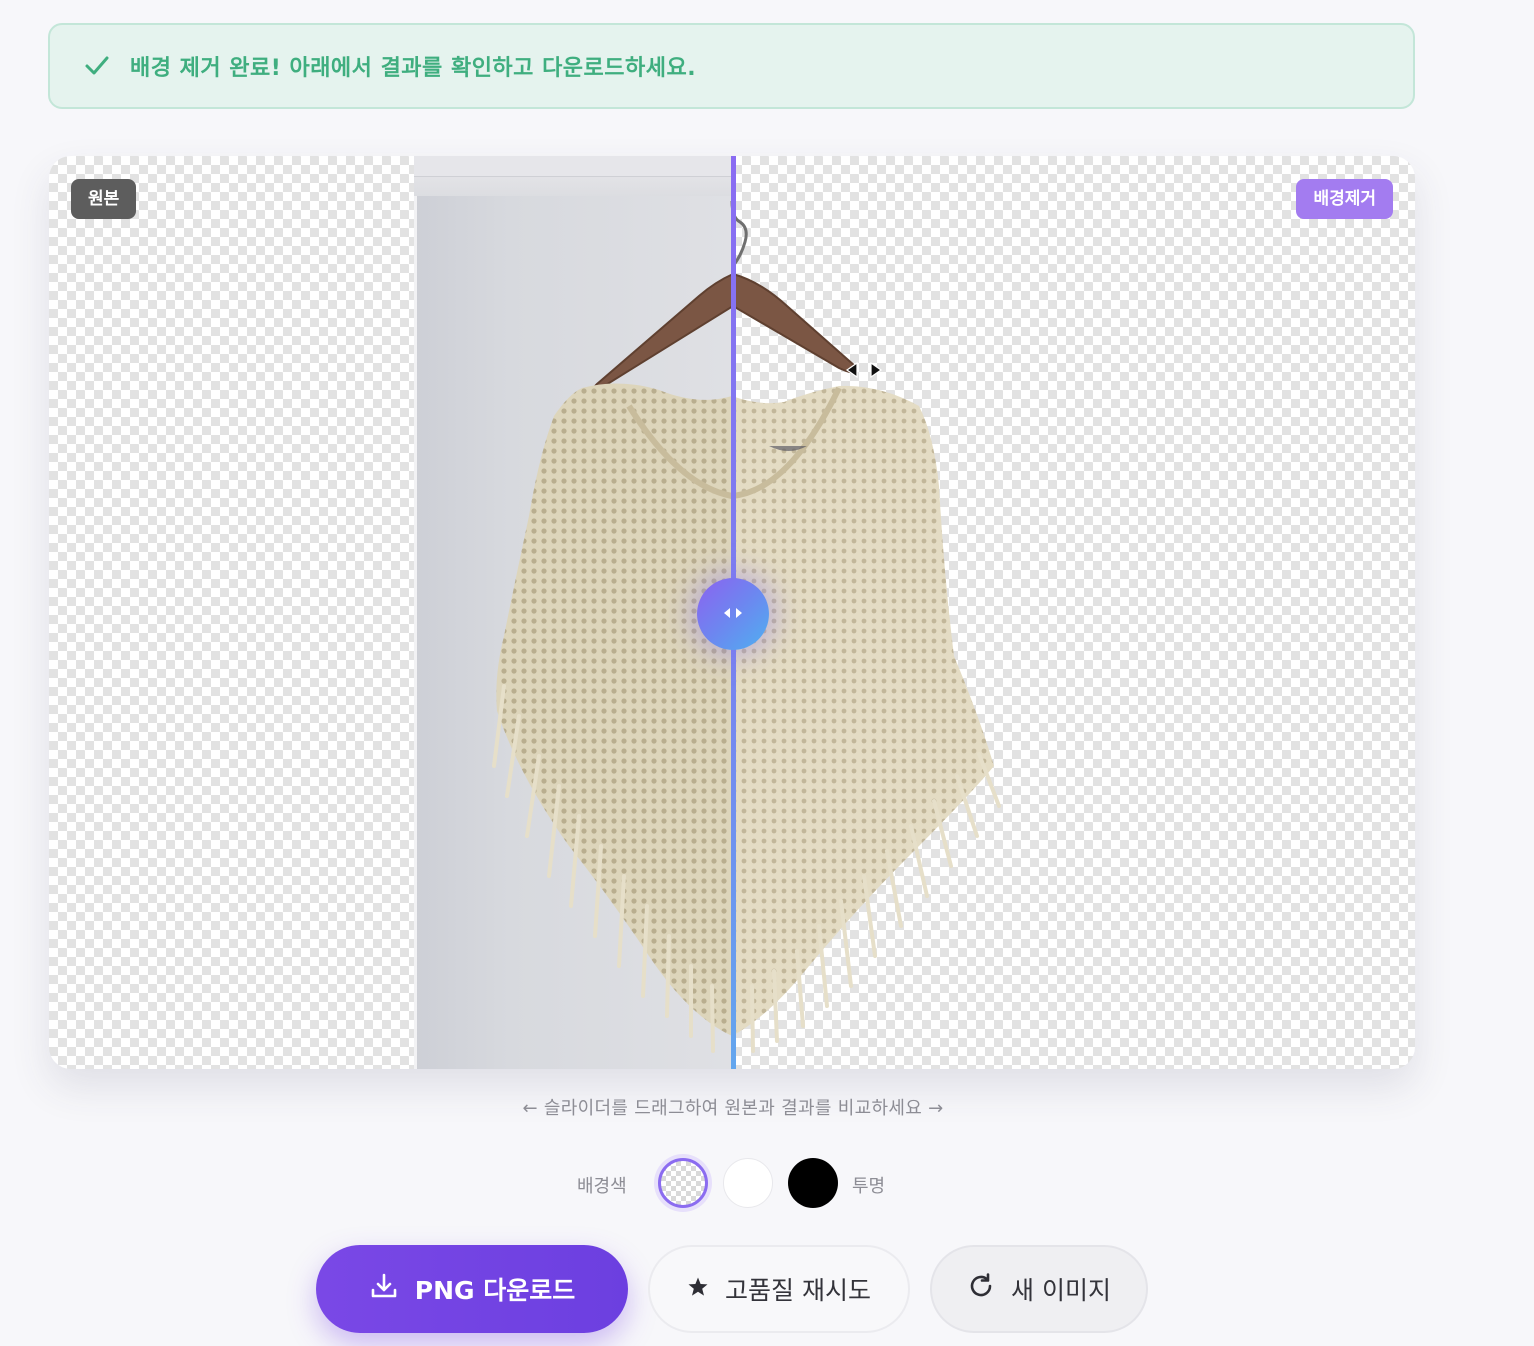 Image resolution: width=1534 pixels, height=1346 pixels. I want to click on success-message: 배경 제거 완료! 아래에서 결과를 확인하고 다운로드하세요., so click(413, 68).